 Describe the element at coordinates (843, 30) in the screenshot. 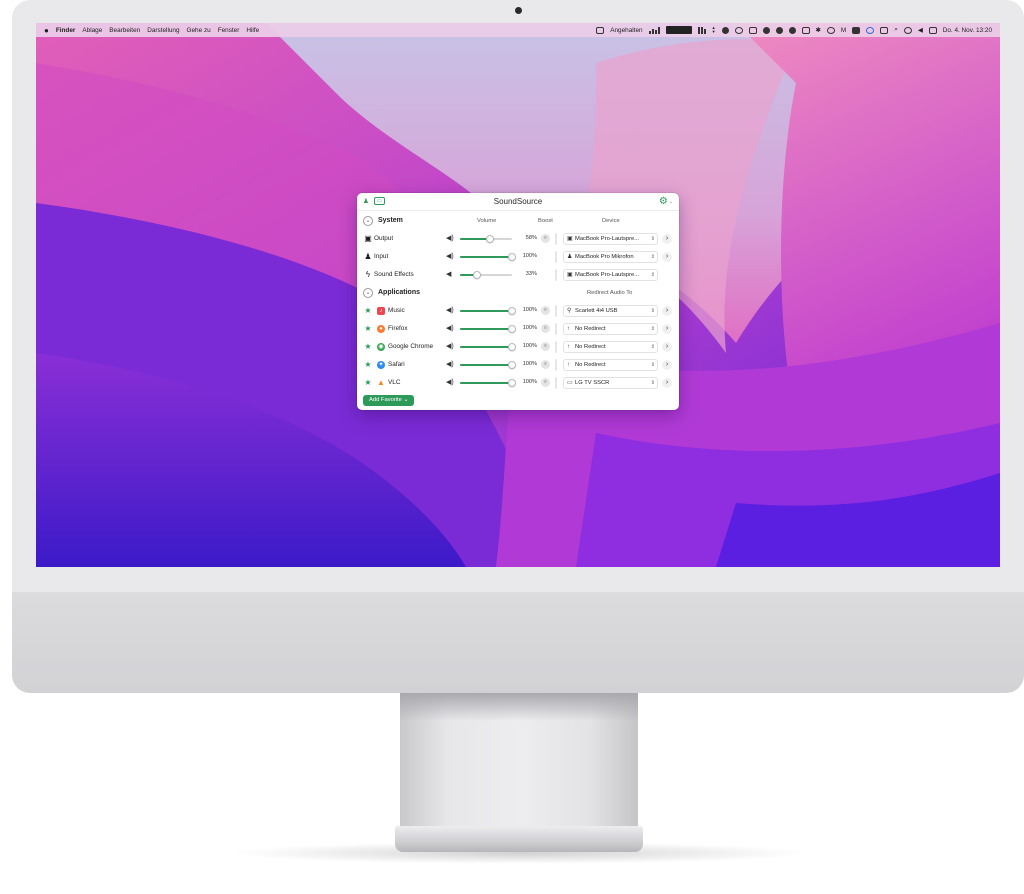

I see `gmail-icon: M` at that location.